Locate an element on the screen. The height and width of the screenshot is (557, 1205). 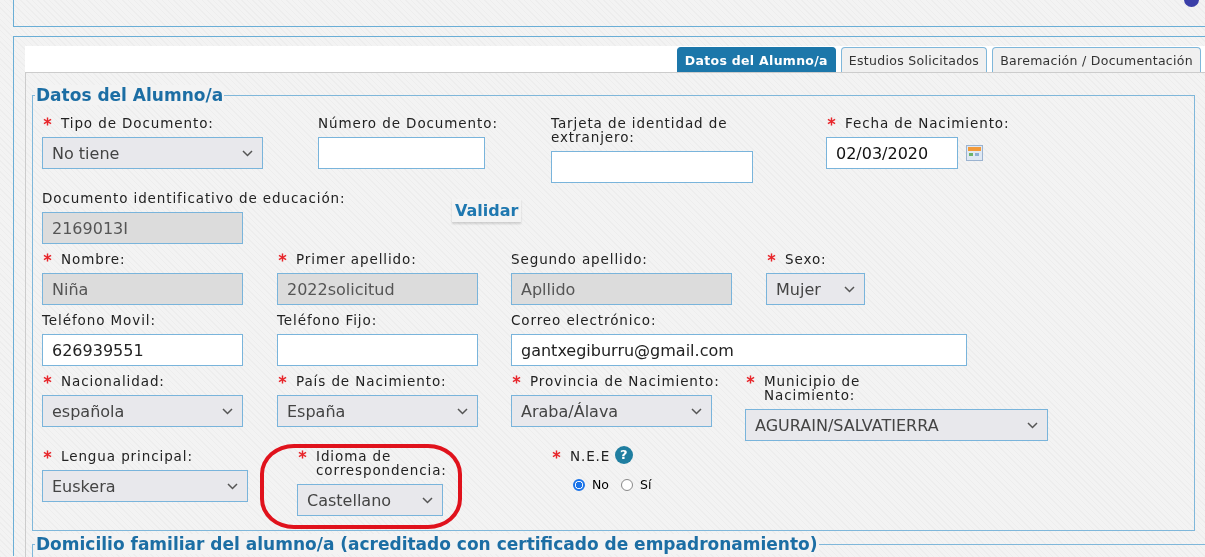
field-label: Correo electrónico: is located at coordinates (584, 320).